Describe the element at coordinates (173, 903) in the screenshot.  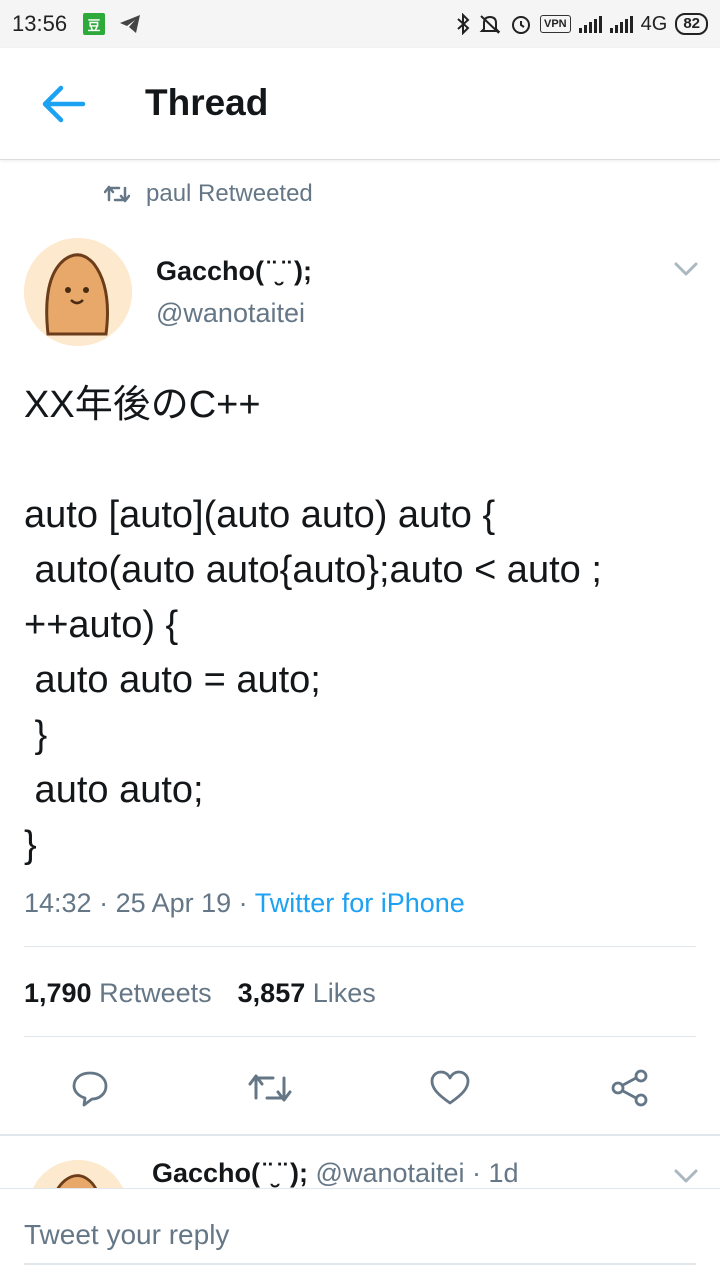
I see `tweet-date: 25 Apr 19` at that location.